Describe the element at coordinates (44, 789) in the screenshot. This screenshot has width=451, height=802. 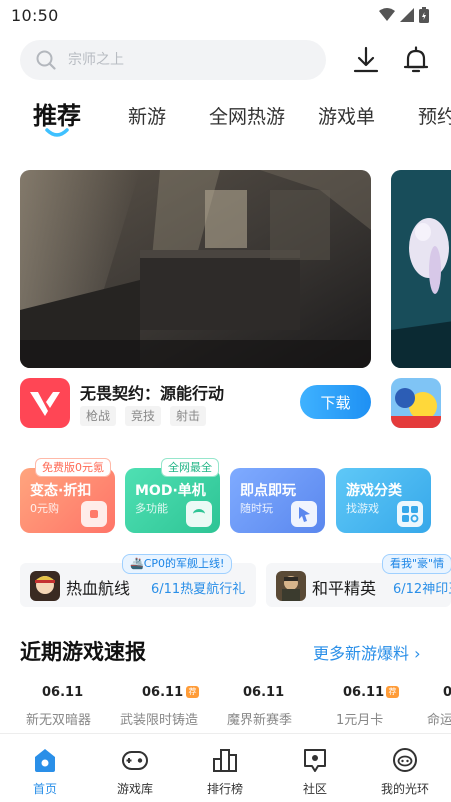
I see `nav-label: 首页` at that location.